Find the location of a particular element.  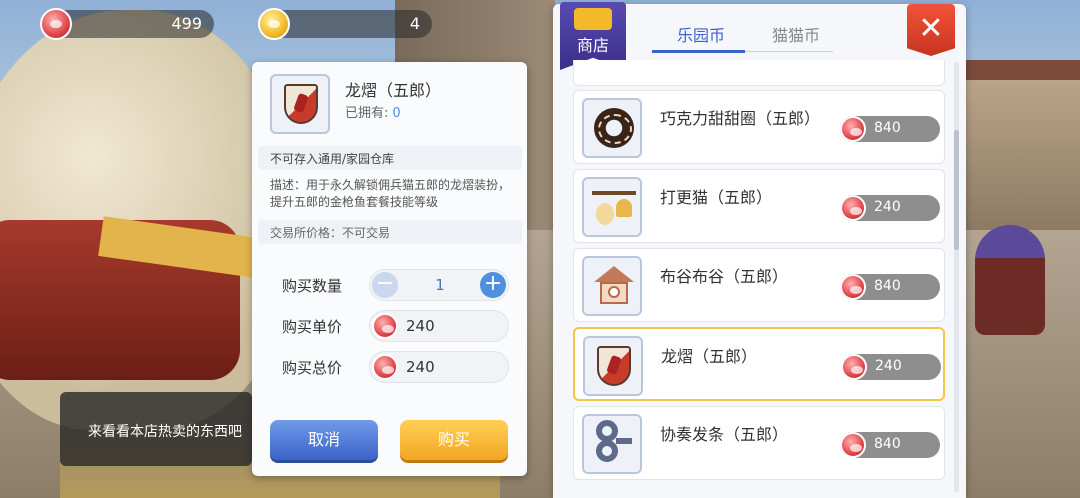

owned-count: 0 is located at coordinates (396, 113).